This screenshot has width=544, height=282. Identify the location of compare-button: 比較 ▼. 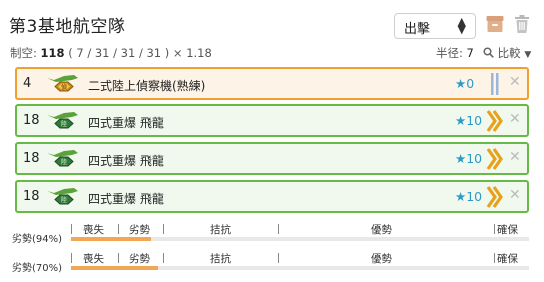
(507, 53).